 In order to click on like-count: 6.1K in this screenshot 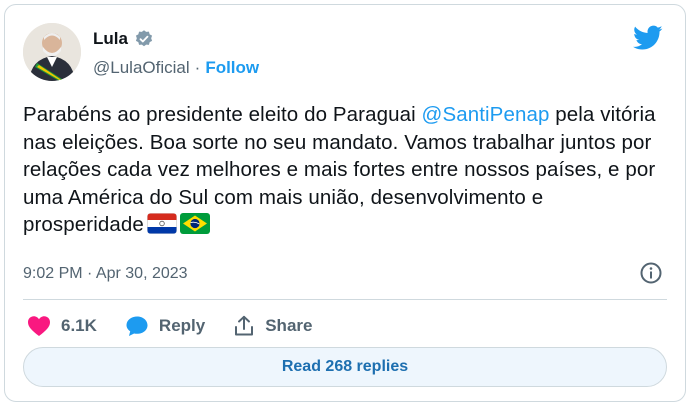, I will do `click(79, 325)`.